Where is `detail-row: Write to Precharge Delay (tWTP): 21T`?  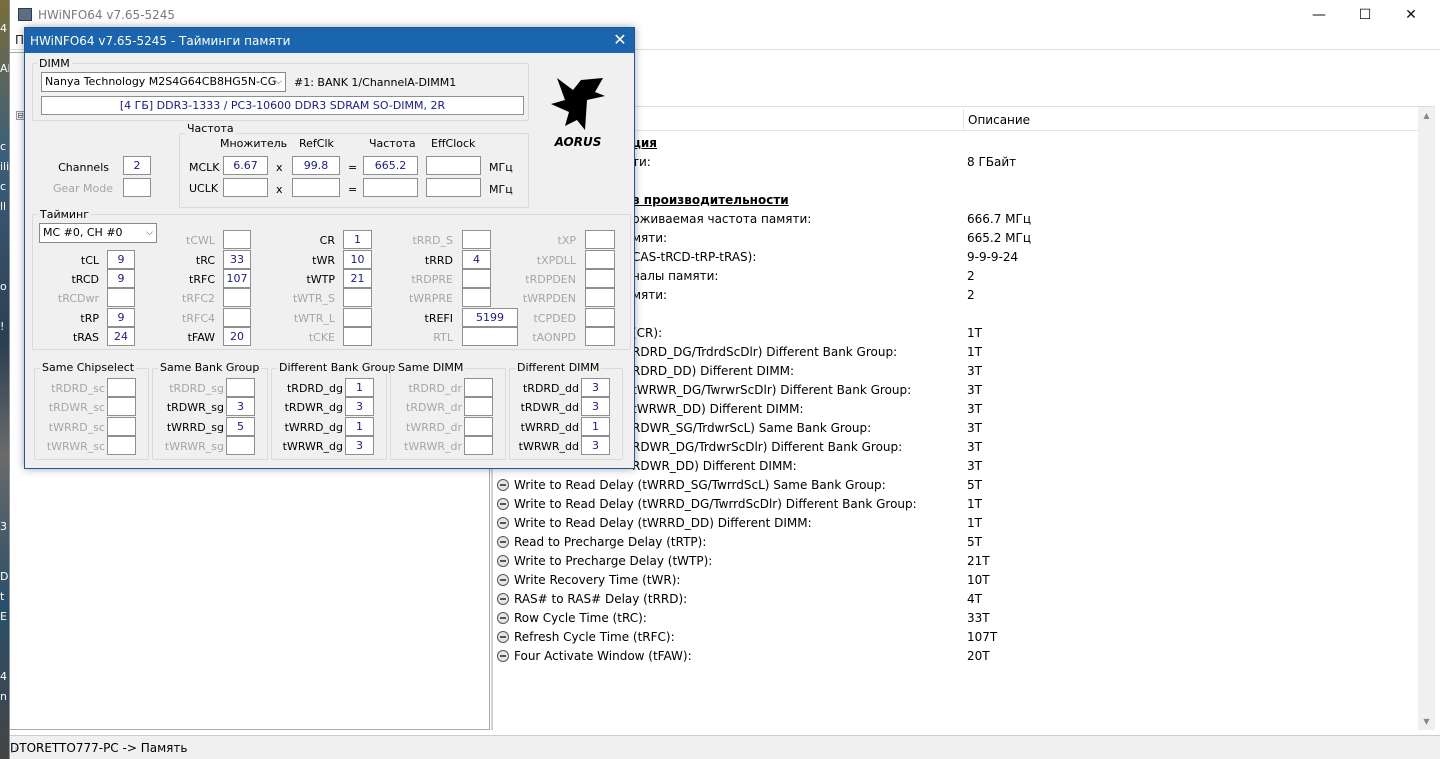 detail-row: Write to Precharge Delay (tWTP): 21T is located at coordinates (710, 562).